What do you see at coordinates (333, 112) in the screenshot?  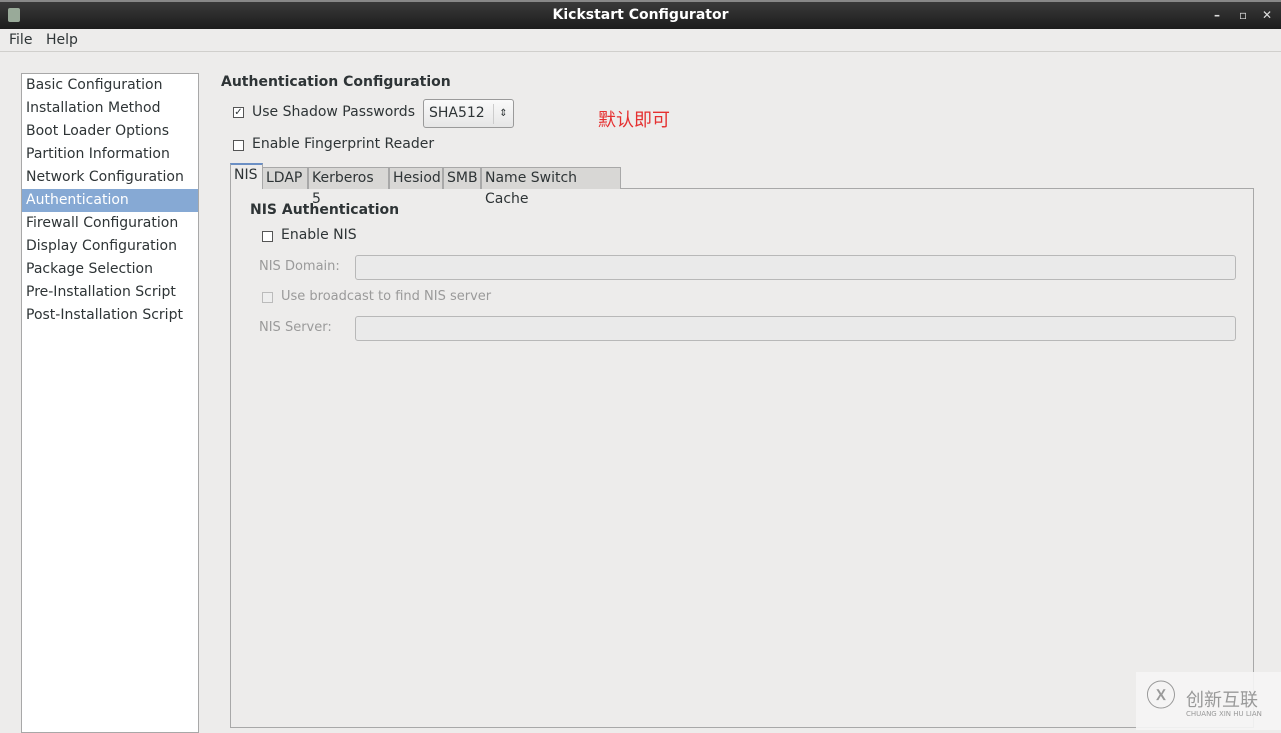 I see `shadow-passwords-label: Use Shadow Passwords` at bounding box center [333, 112].